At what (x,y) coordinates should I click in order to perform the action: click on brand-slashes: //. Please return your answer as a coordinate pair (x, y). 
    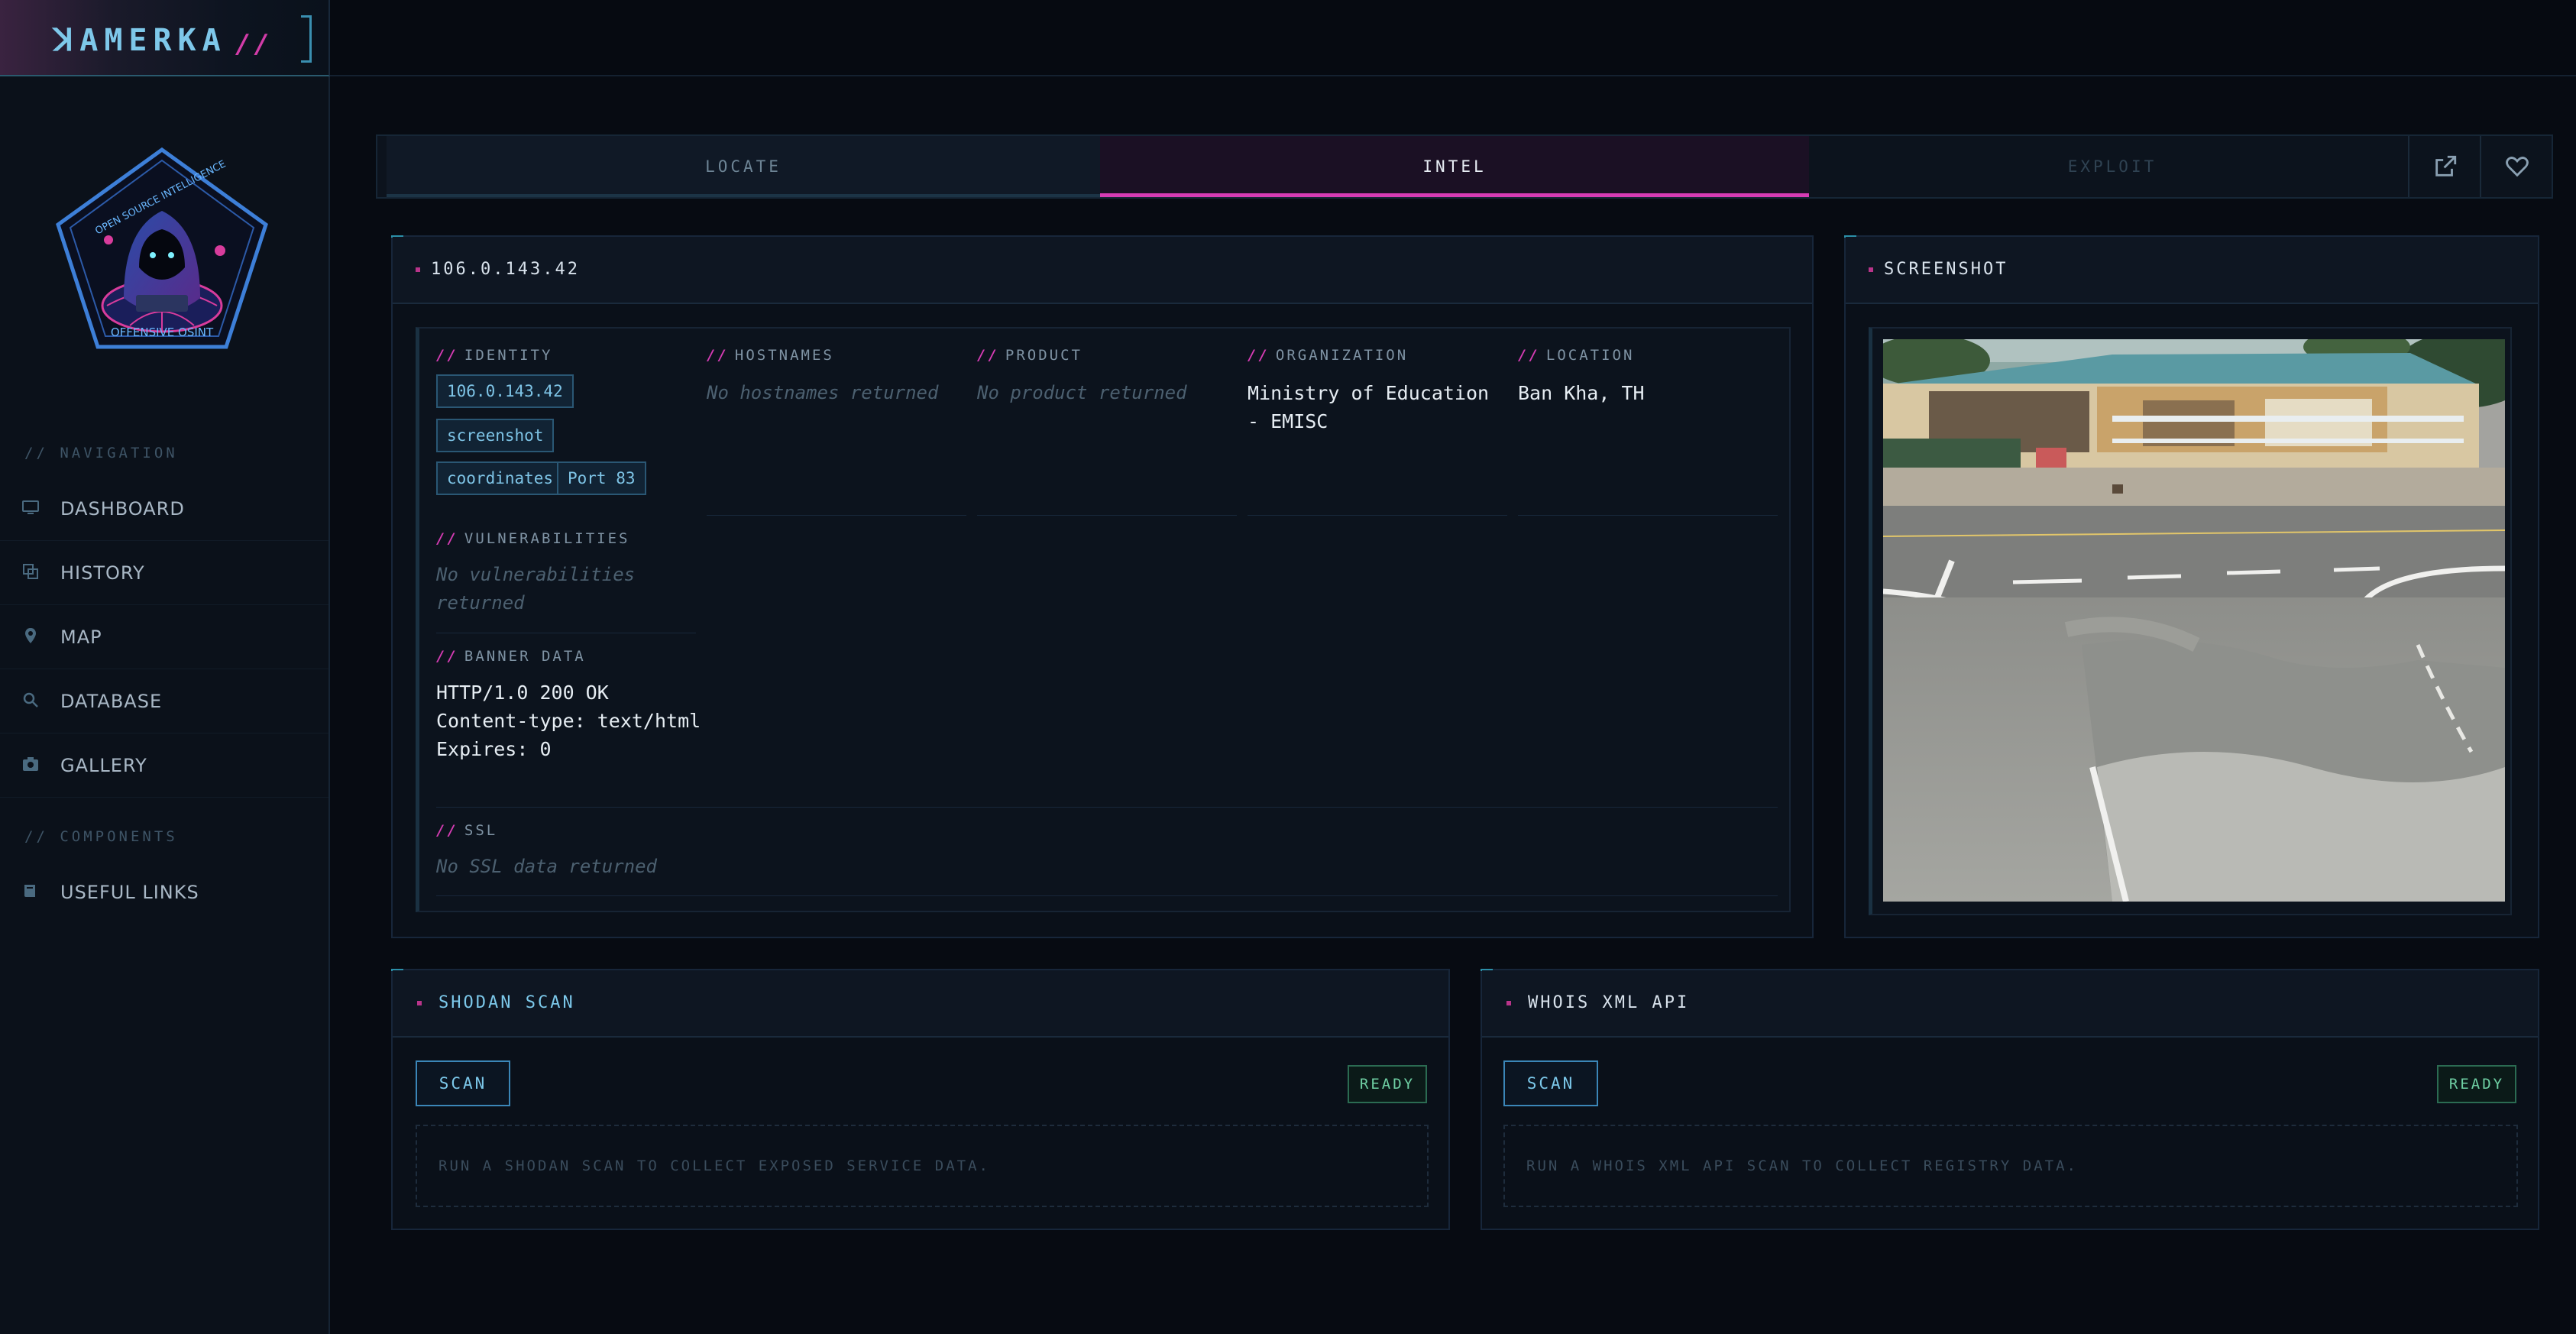
    Looking at the image, I should click on (254, 44).